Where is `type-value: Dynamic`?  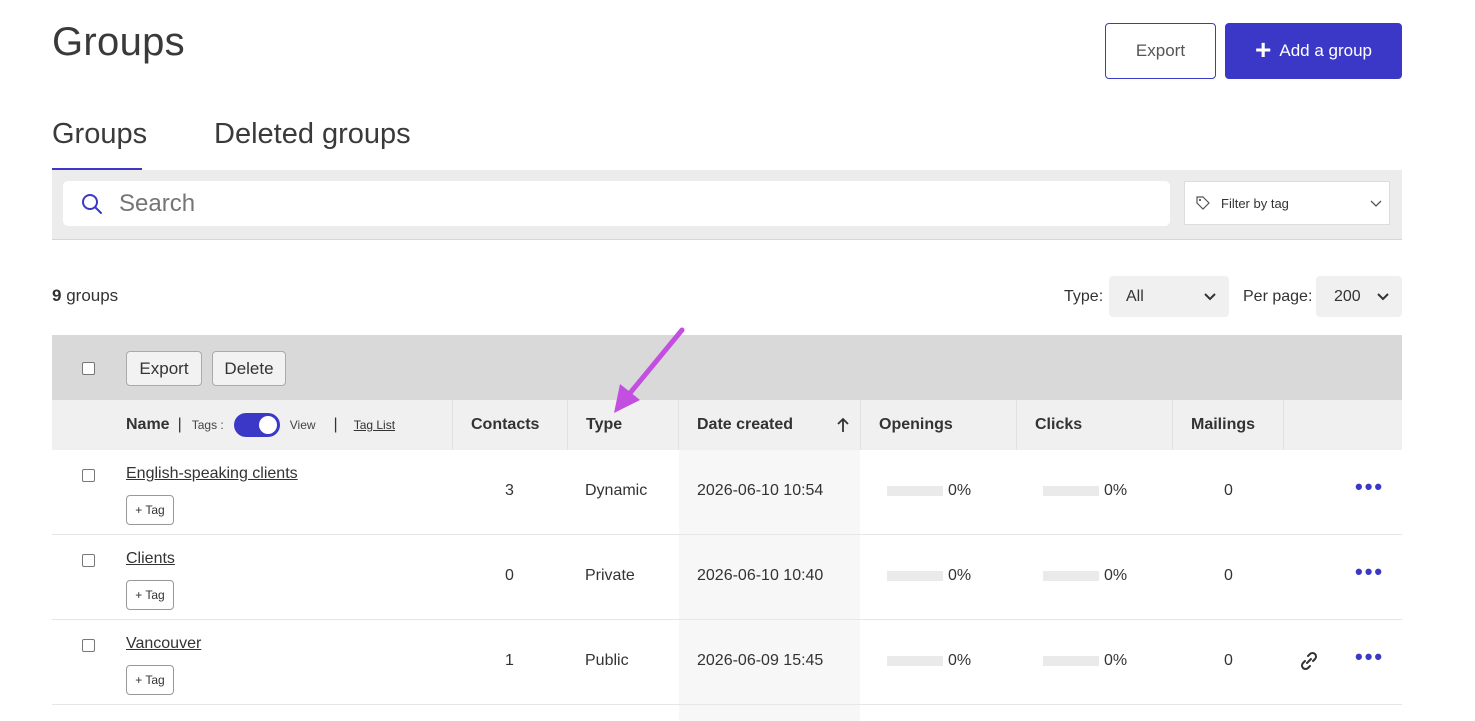 type-value: Dynamic is located at coordinates (616, 490).